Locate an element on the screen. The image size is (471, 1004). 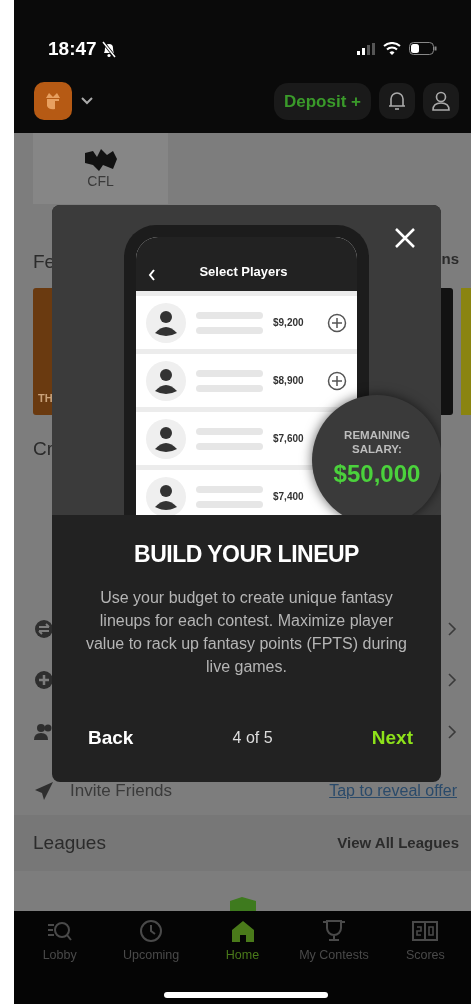
back-chevron-icon is located at coordinates (152, 275).